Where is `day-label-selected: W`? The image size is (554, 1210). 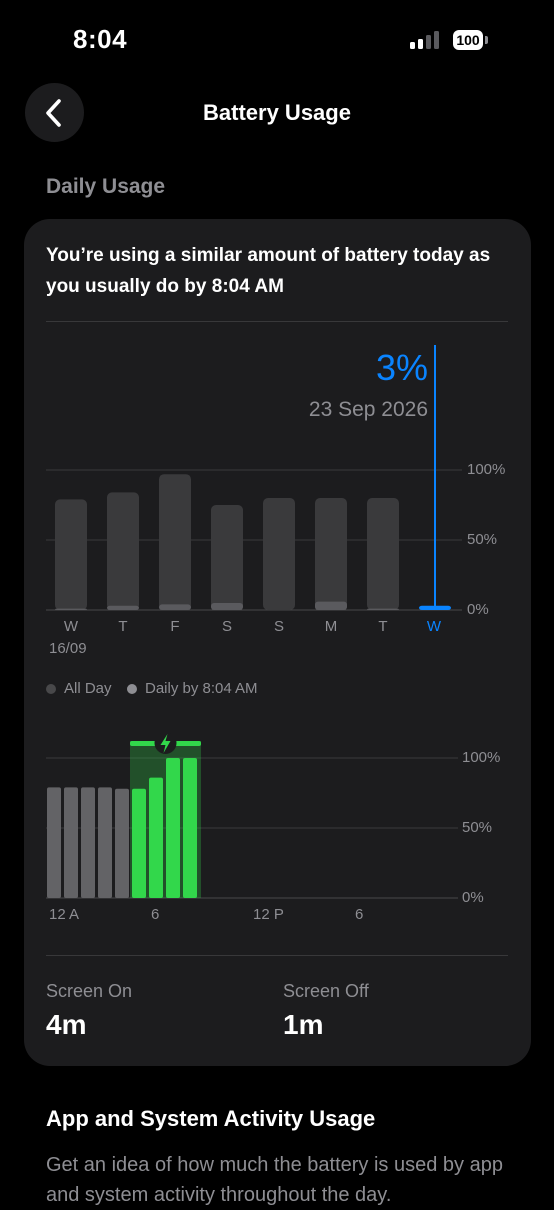 day-label-selected: W is located at coordinates (434, 626).